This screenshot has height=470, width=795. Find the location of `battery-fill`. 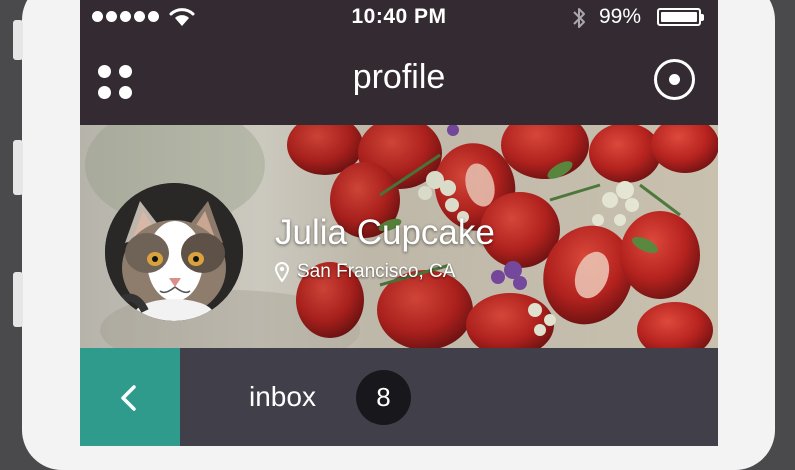

battery-fill is located at coordinates (679, 17).